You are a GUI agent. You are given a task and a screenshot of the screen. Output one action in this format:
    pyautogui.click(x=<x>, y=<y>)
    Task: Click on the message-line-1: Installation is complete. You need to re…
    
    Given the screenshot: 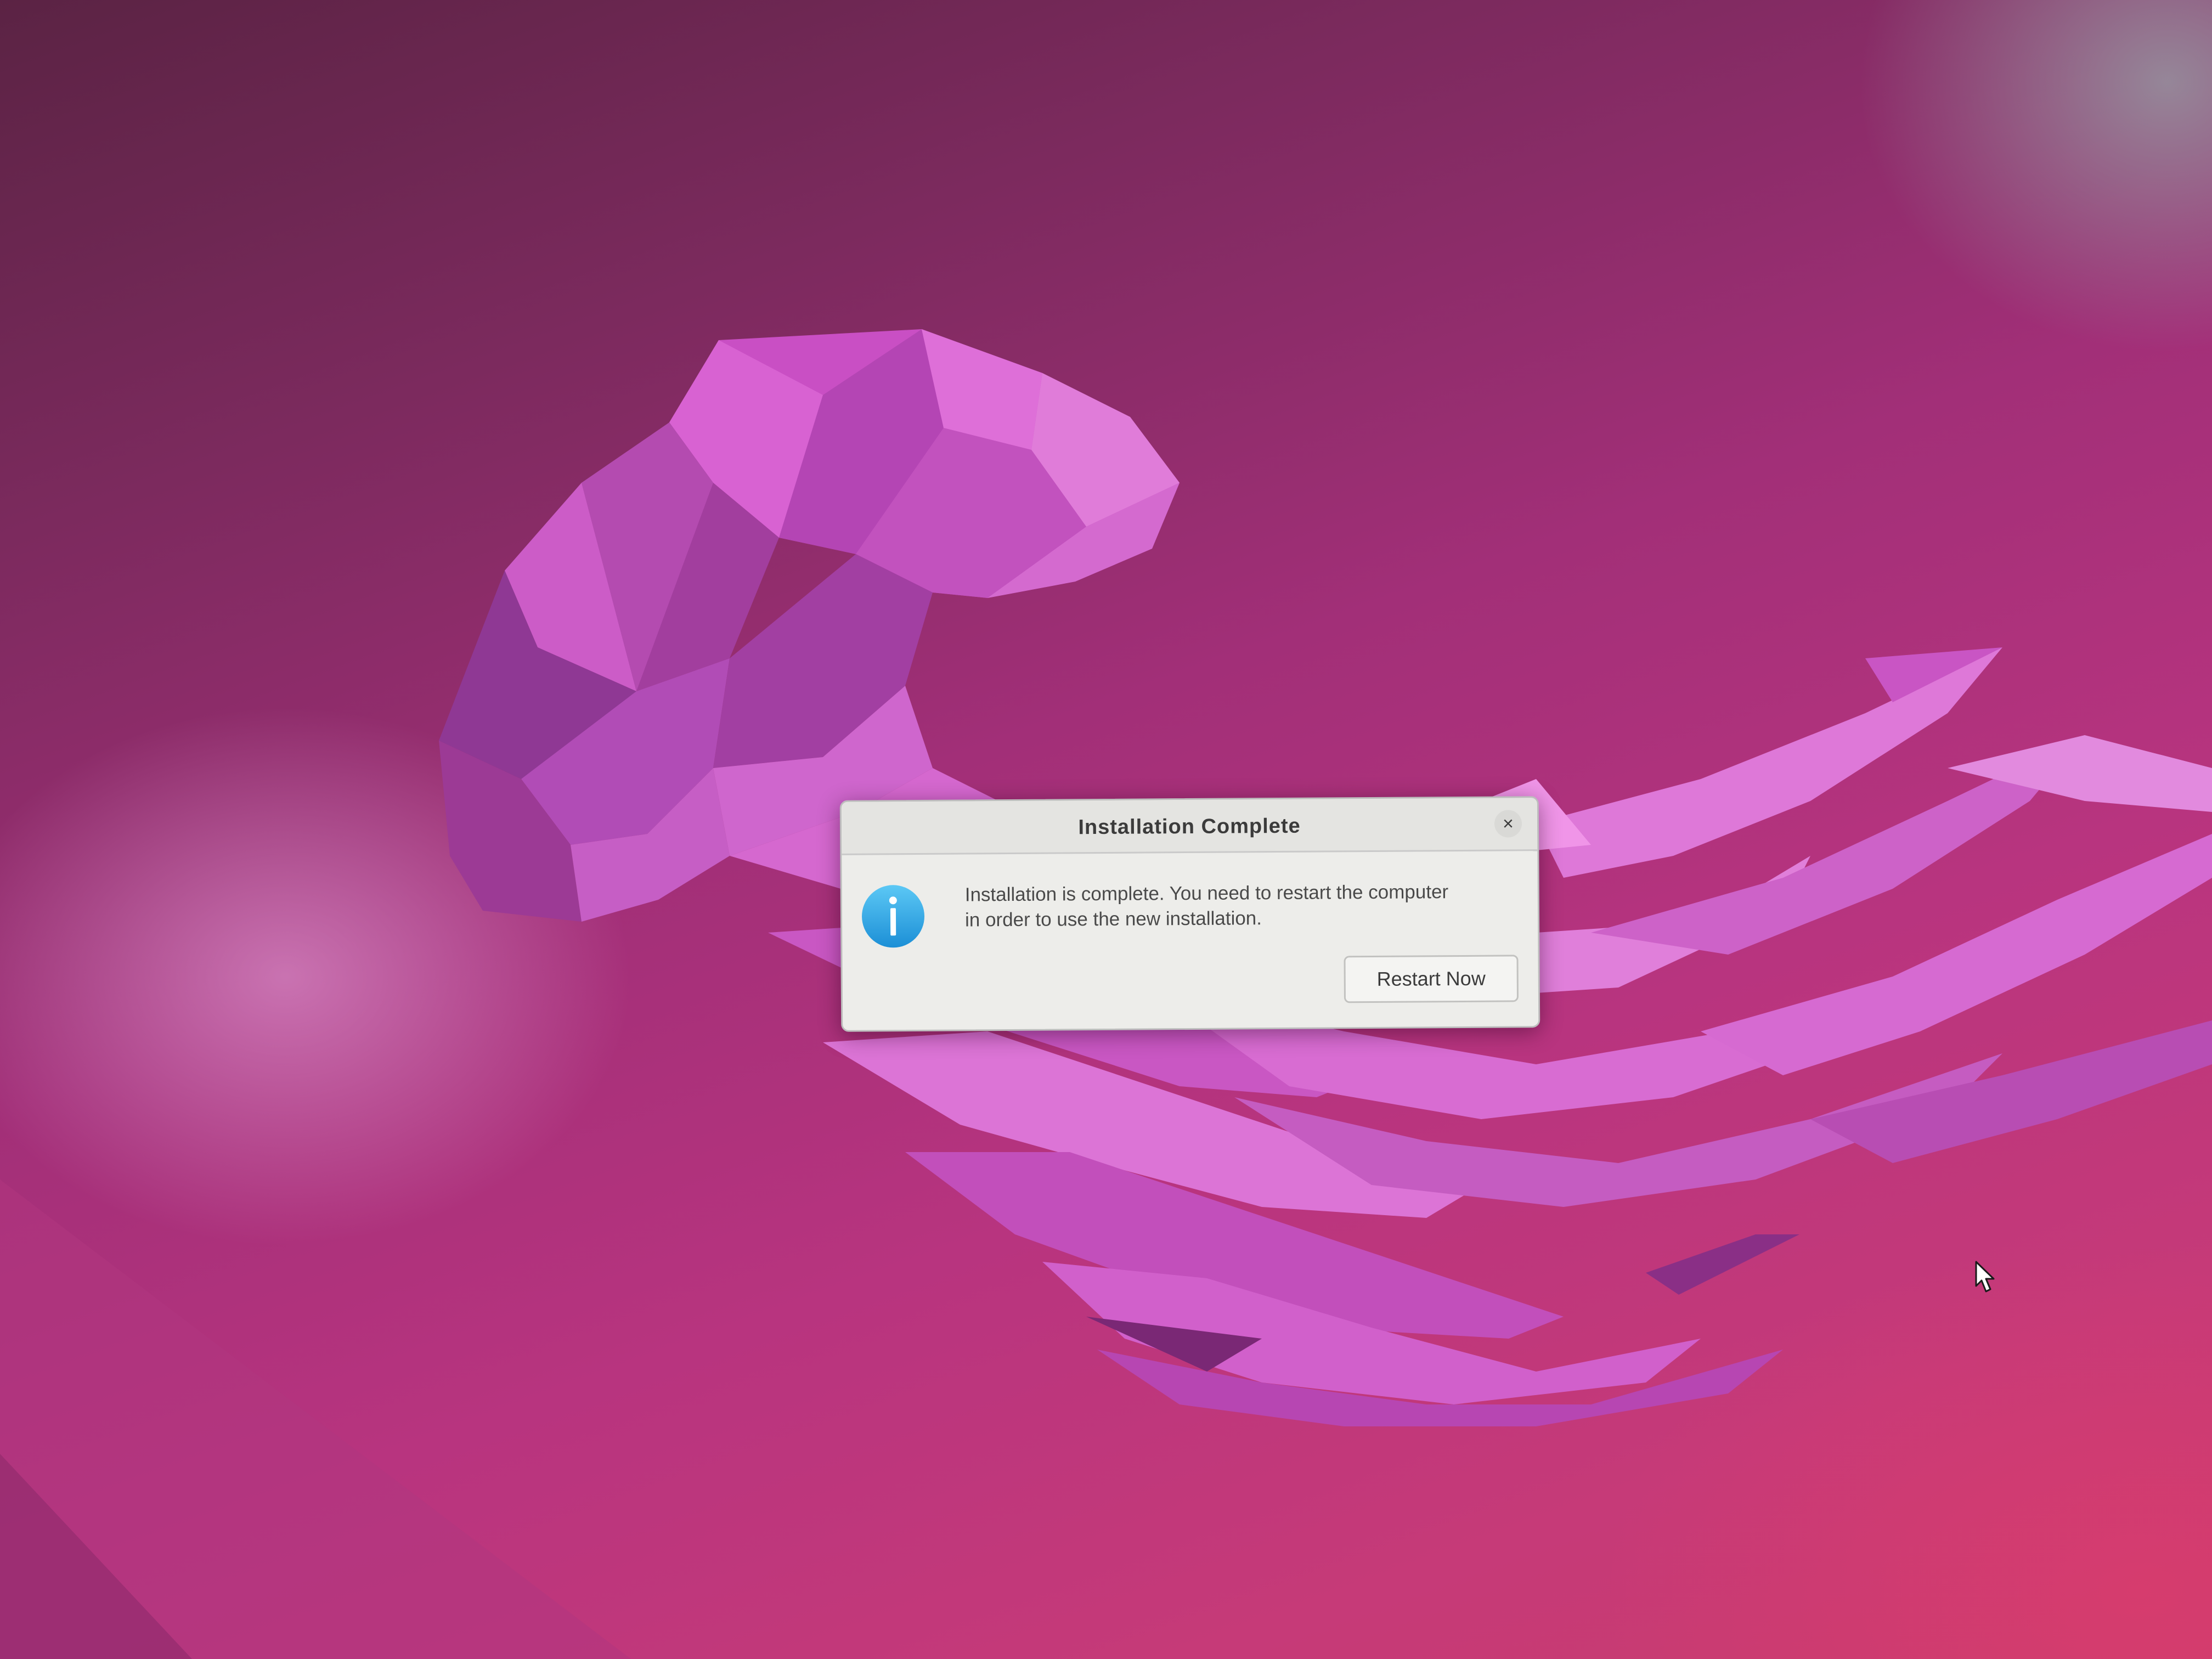 What is the action you would take?
    pyautogui.click(x=1207, y=893)
    